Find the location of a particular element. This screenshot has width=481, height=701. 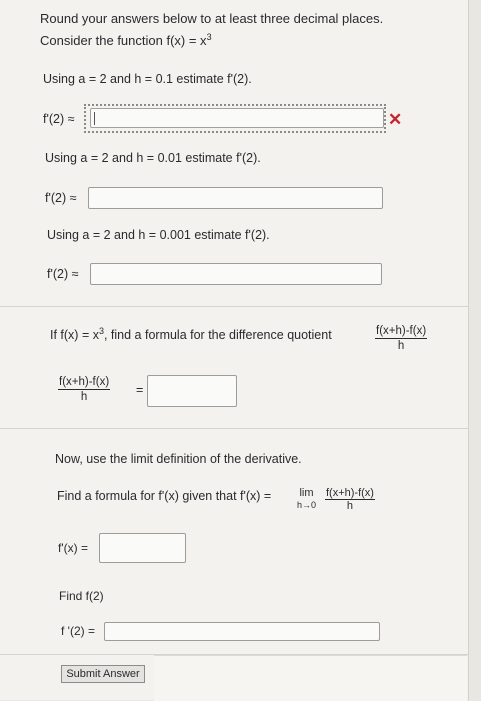

function-definition: Consider the function f(x) = x3 is located at coordinates (126, 40).